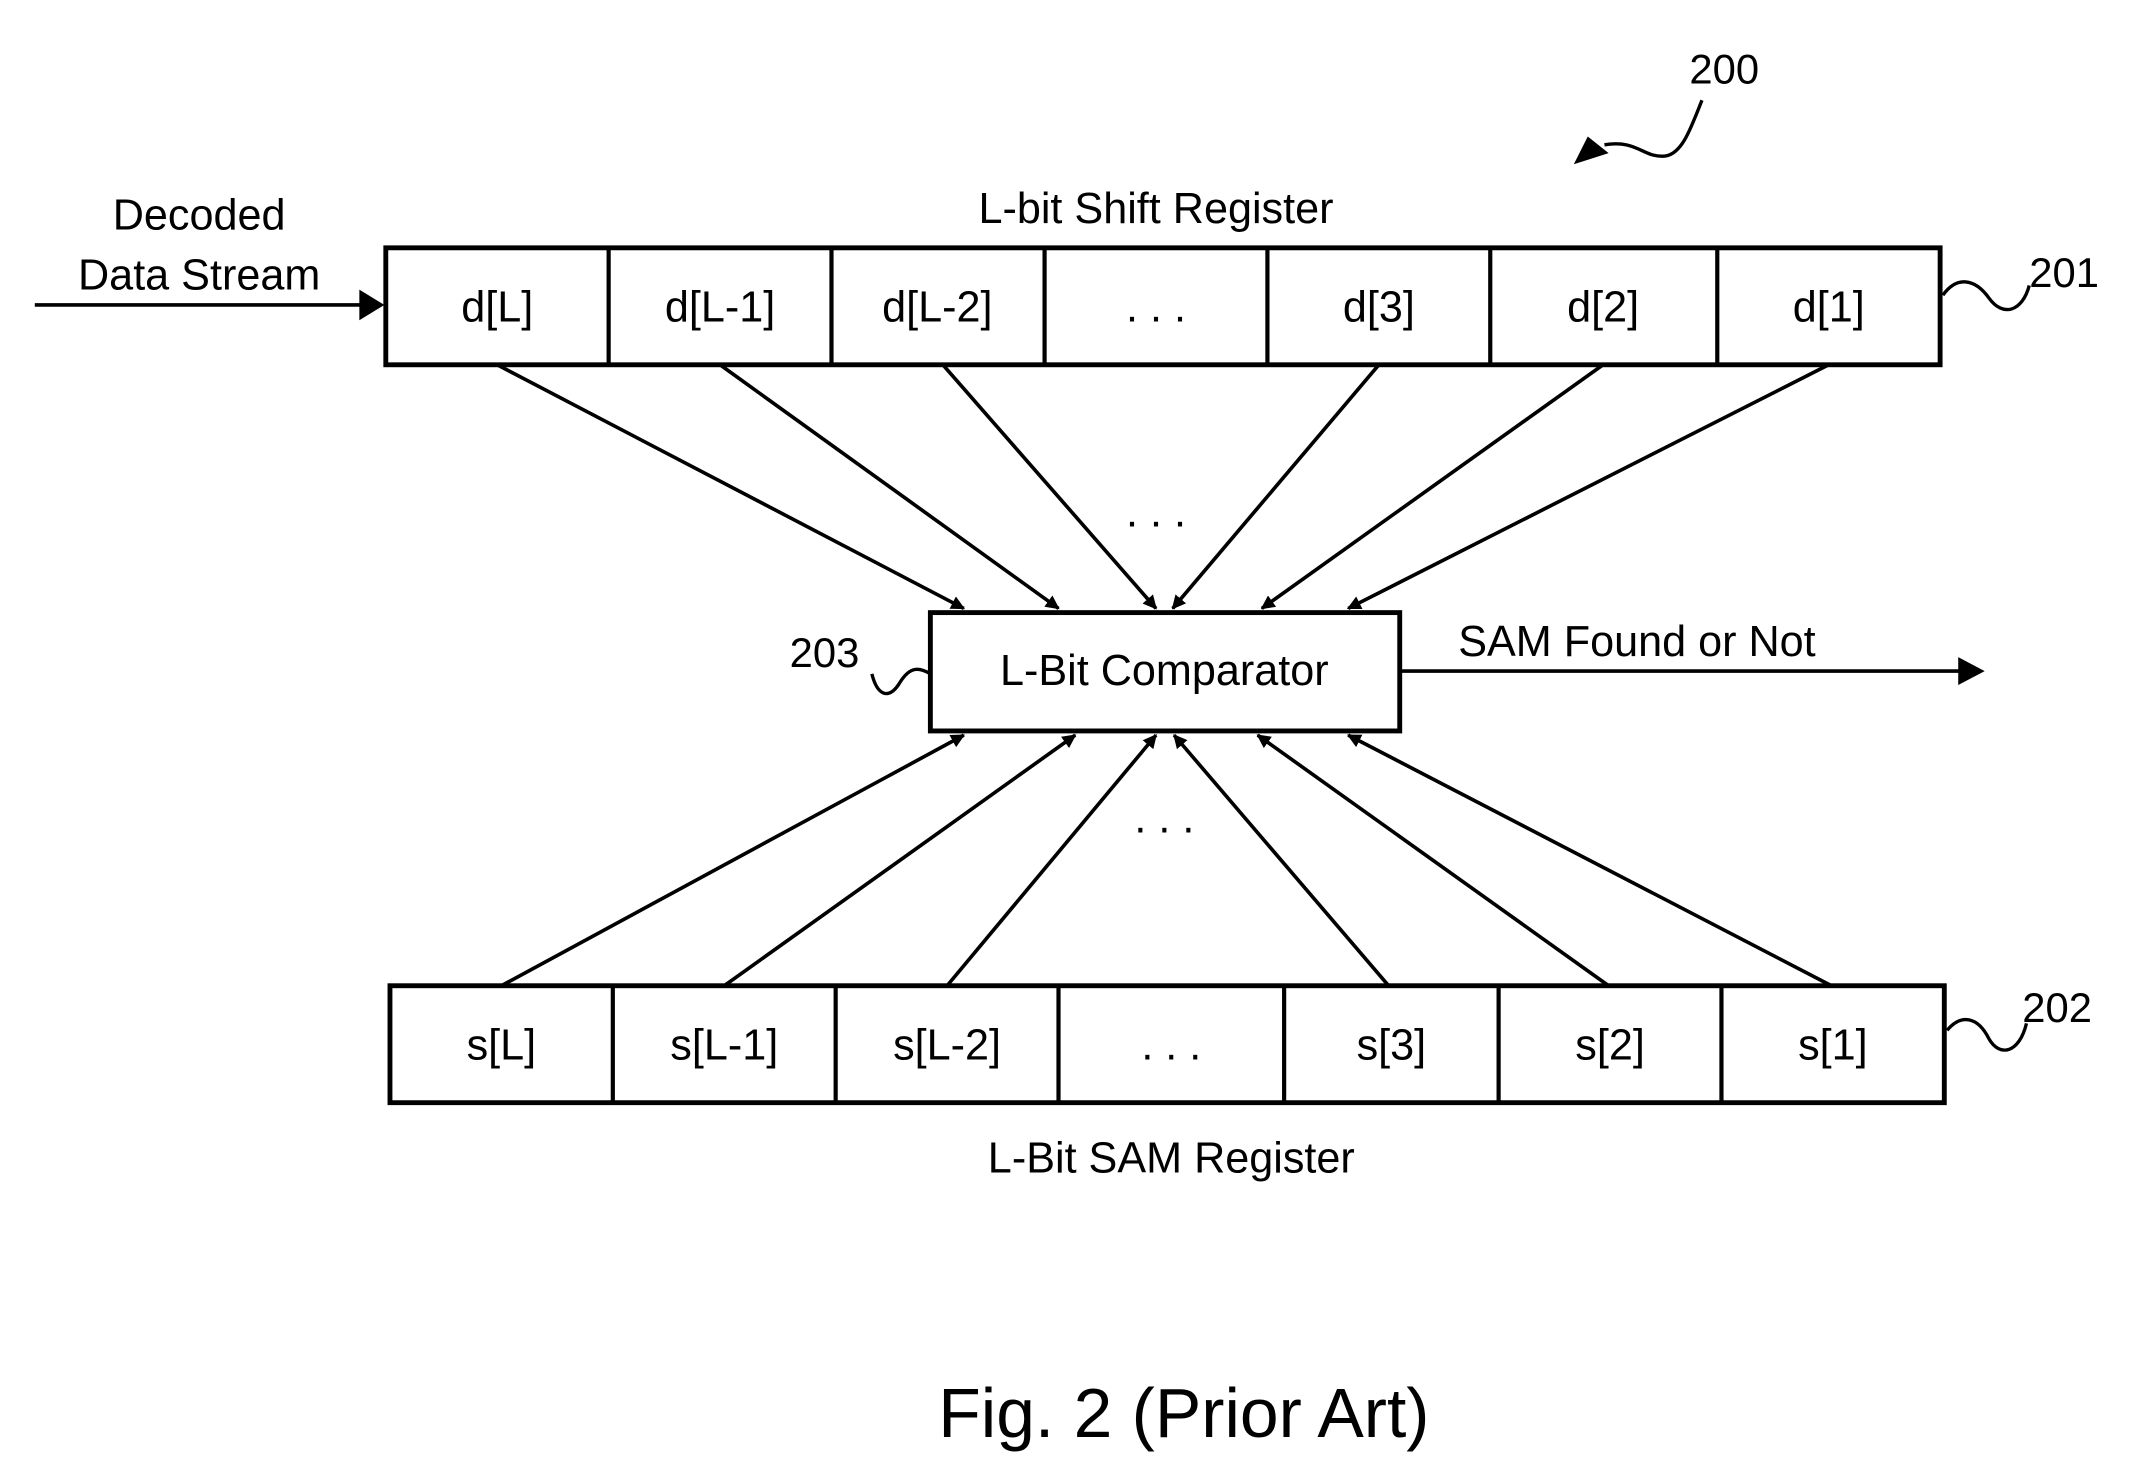  Describe the element at coordinates (1171, 1046) in the screenshot. I see `sam-cell-ellipsis: . . .` at that location.